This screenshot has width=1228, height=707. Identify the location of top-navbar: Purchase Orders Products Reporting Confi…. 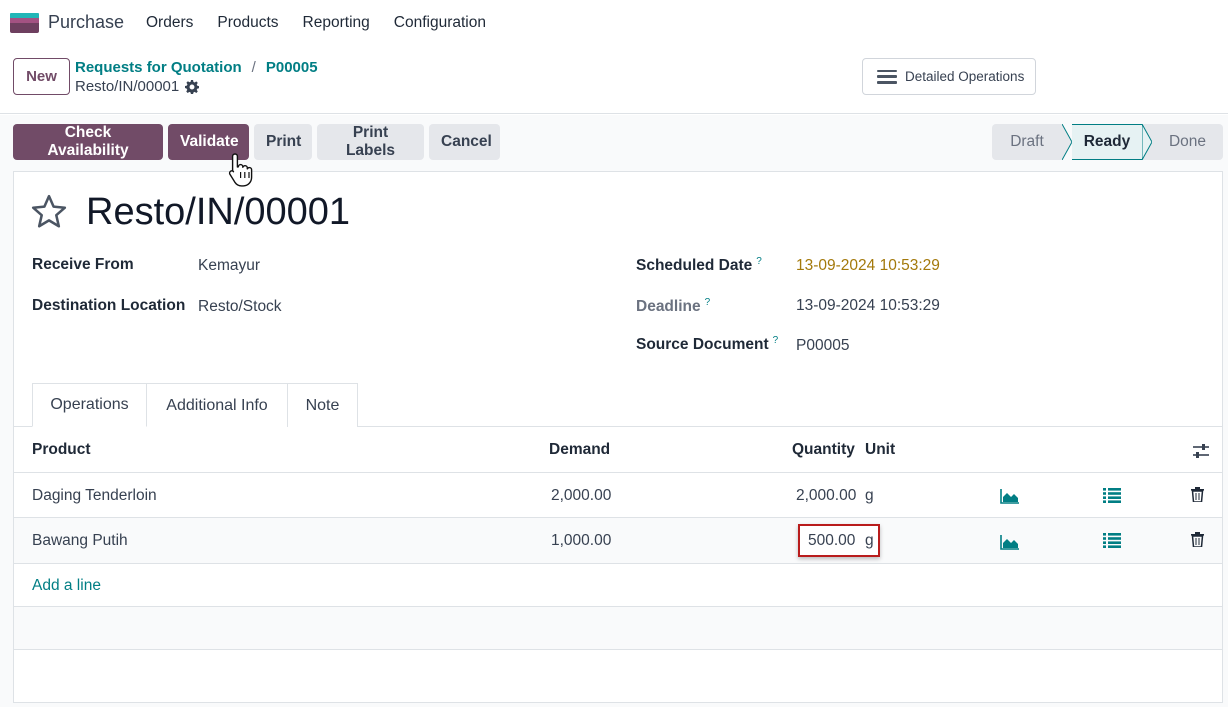
(614, 23).